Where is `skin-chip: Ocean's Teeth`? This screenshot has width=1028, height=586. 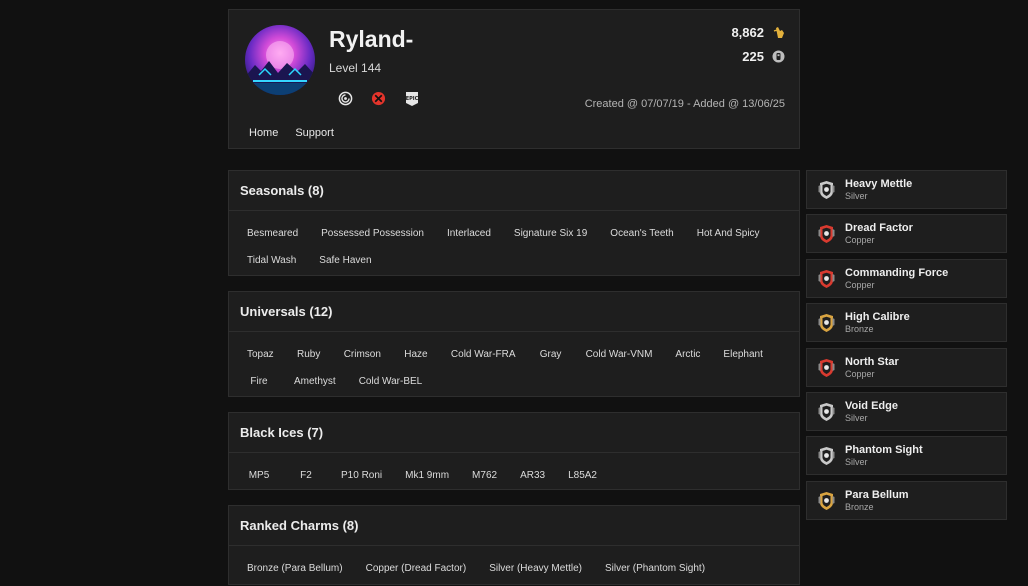
skin-chip: Ocean's Teeth is located at coordinates (641, 233).